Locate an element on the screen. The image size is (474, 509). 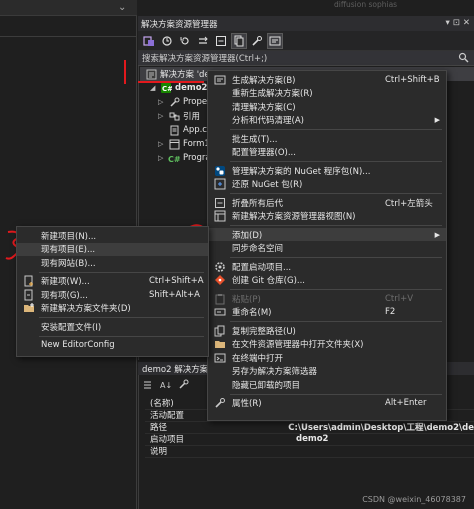
csharp-project-icon: C# is located at coordinates (166, 88).